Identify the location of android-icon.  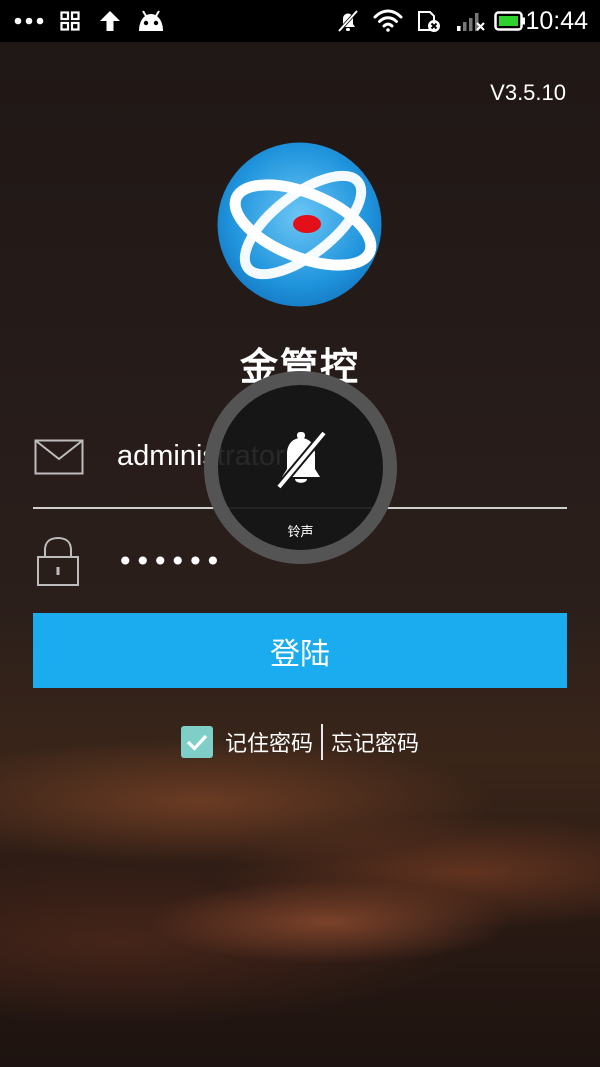
(151, 21).